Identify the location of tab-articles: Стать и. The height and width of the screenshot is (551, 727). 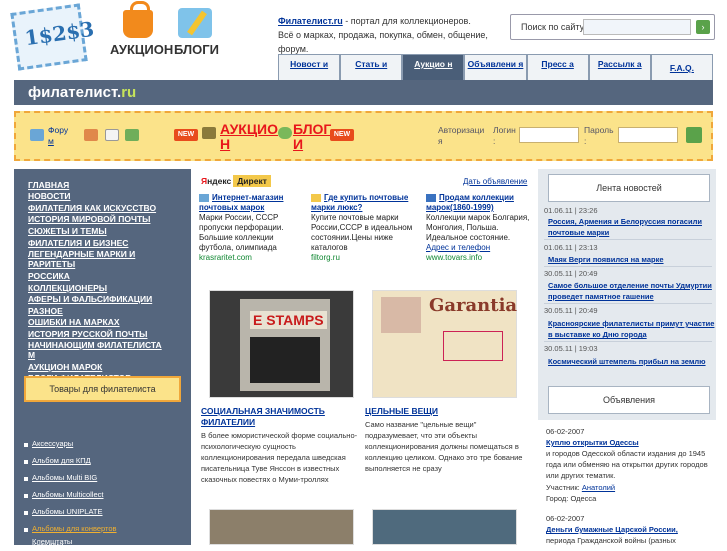
(371, 67).